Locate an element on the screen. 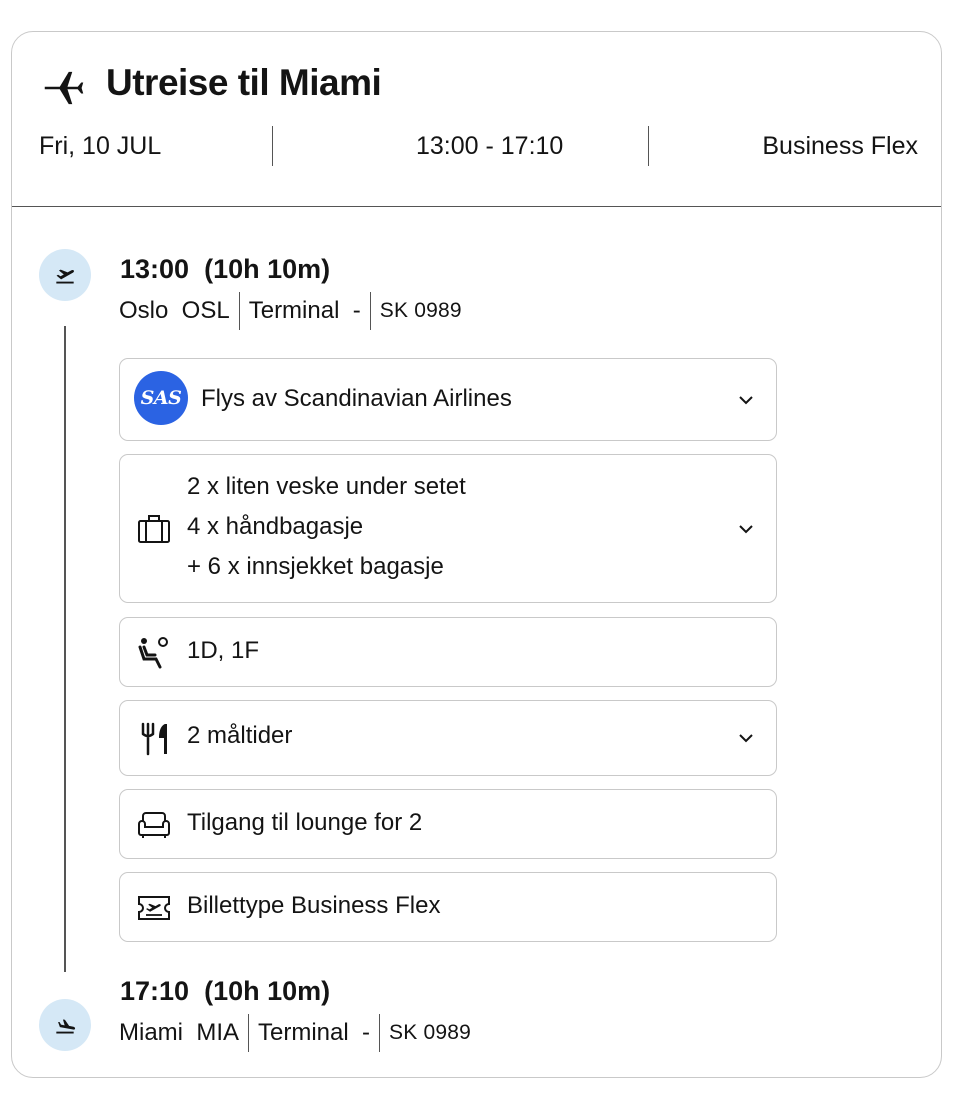  takeoff-icon is located at coordinates (65, 275).